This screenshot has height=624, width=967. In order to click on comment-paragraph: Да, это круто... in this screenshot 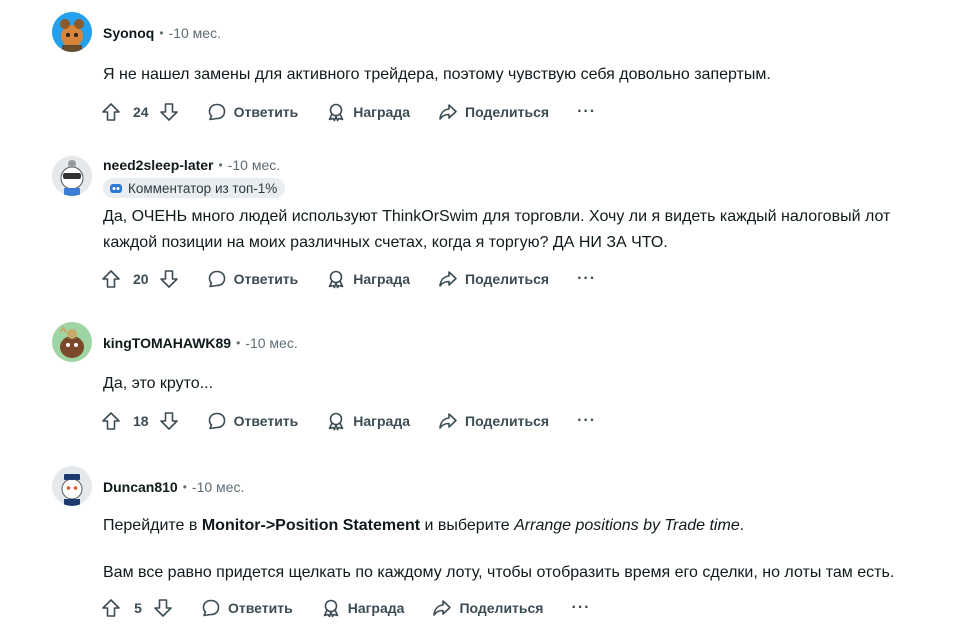, I will do `click(158, 383)`.